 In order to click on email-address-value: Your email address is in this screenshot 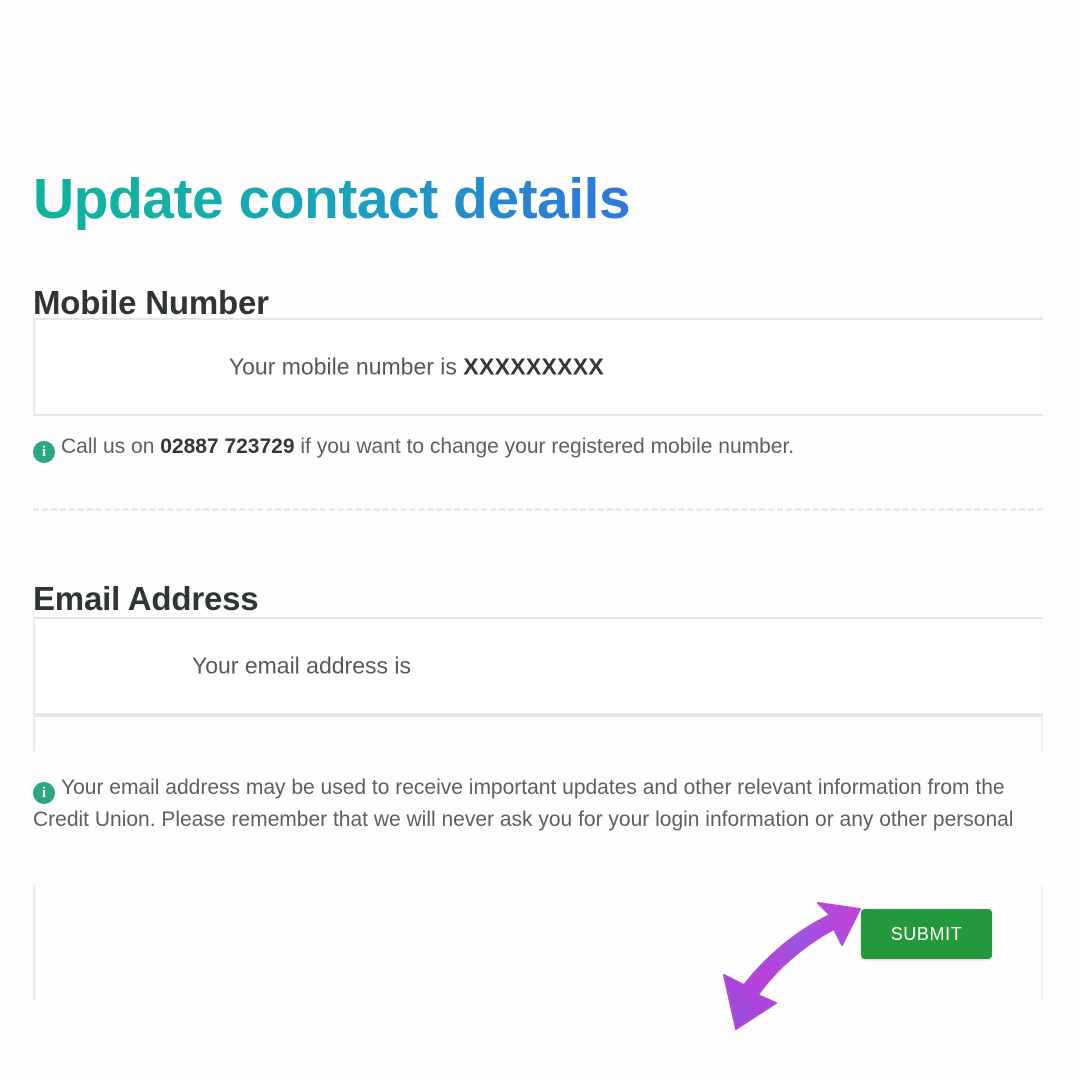, I will do `click(539, 666)`.